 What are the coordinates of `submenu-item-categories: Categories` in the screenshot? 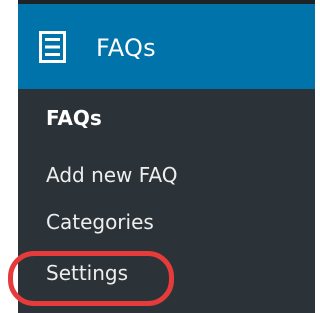 It's located at (100, 222).